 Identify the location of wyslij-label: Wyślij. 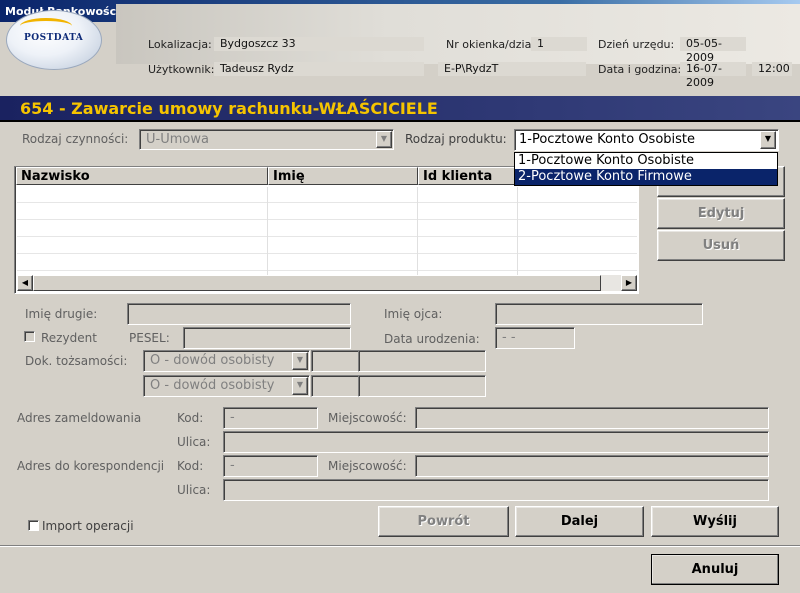
(715, 521).